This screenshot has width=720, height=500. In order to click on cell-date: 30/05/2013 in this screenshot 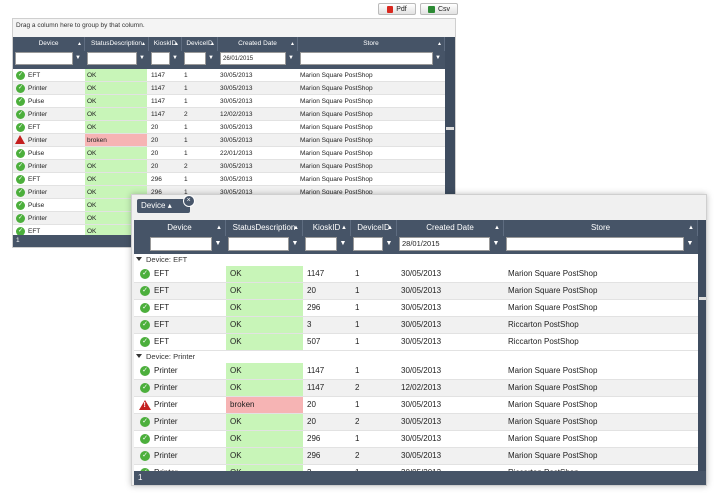, I will do `click(421, 421)`.